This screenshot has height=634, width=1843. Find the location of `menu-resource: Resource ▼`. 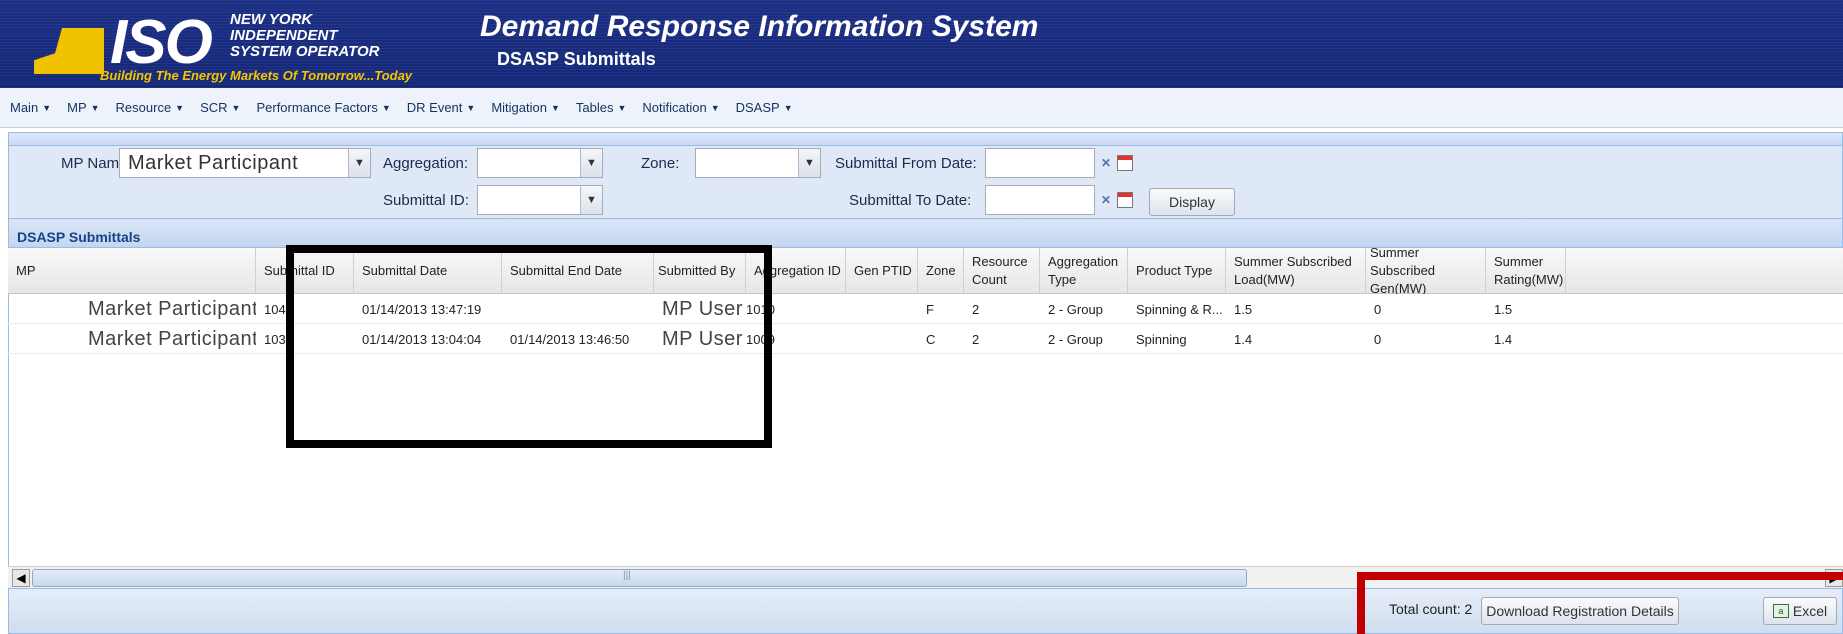

menu-resource: Resource ▼ is located at coordinates (150, 107).